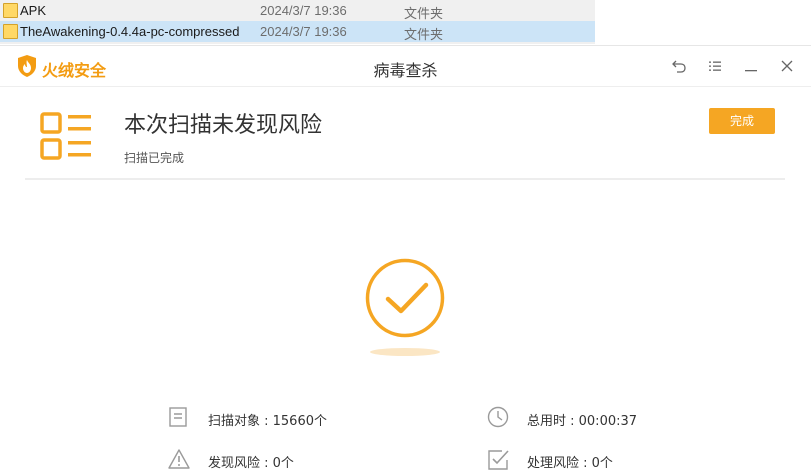  What do you see at coordinates (498, 417) in the screenshot?
I see `clock-icon` at bounding box center [498, 417].